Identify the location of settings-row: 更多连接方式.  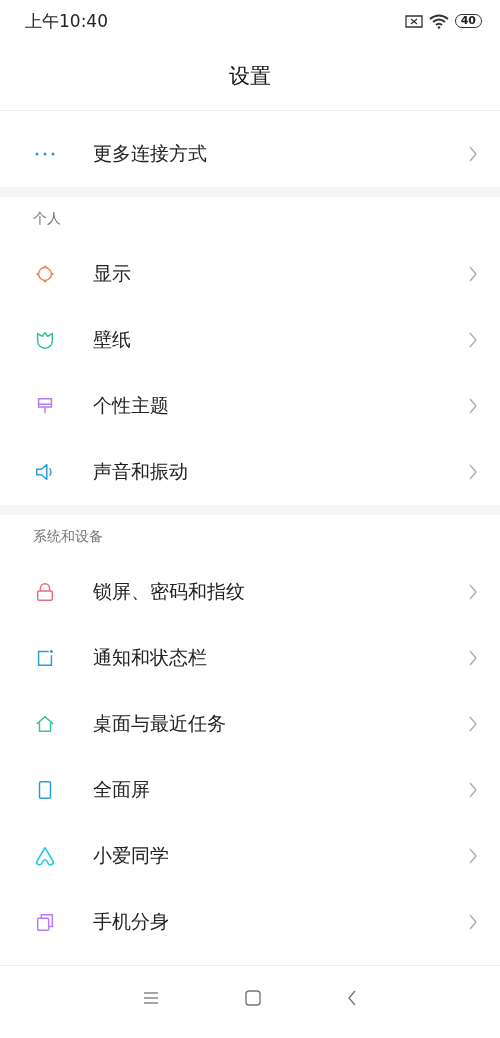
(250, 154).